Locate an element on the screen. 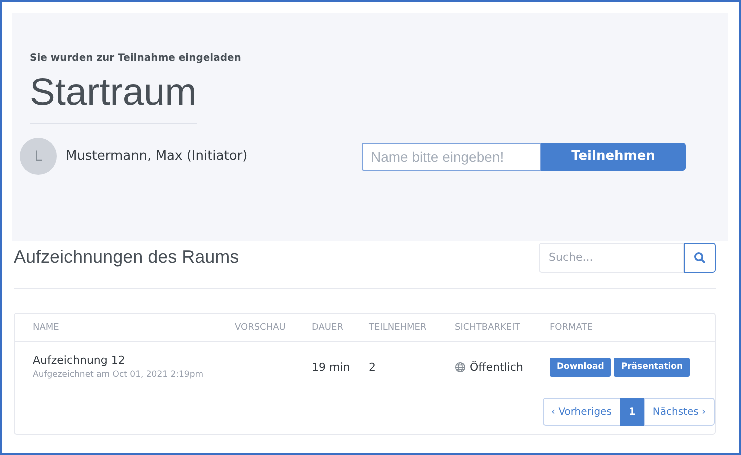 This screenshot has height=455, width=741. search-button is located at coordinates (700, 257).